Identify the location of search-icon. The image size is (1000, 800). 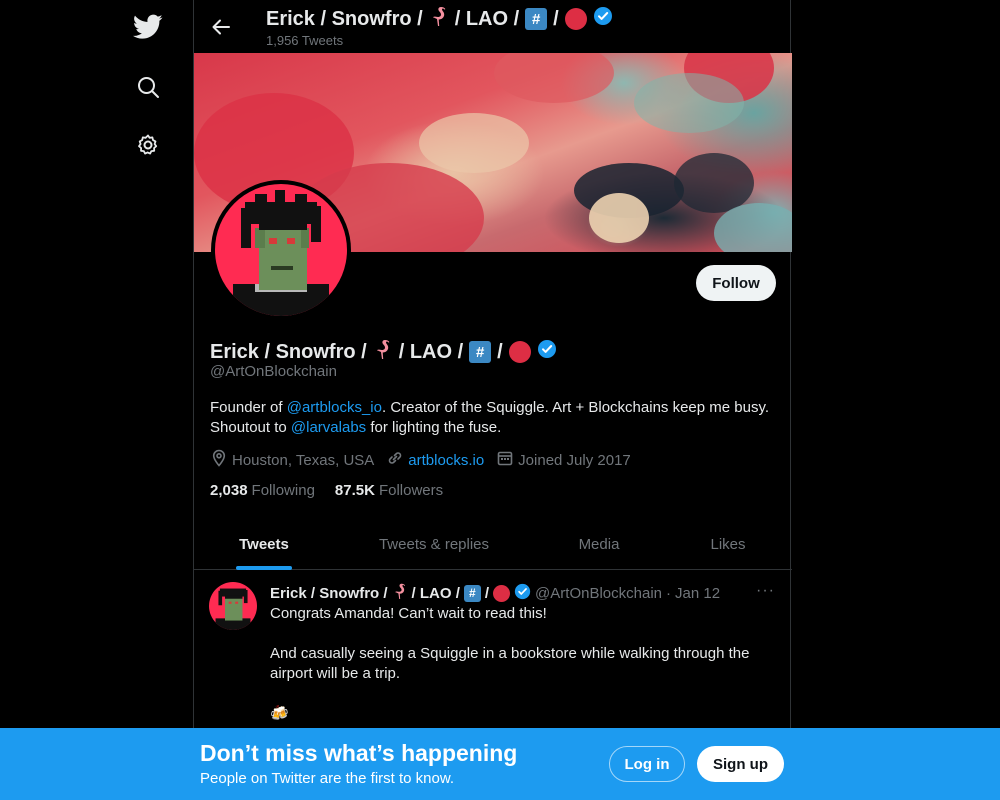
(148, 87).